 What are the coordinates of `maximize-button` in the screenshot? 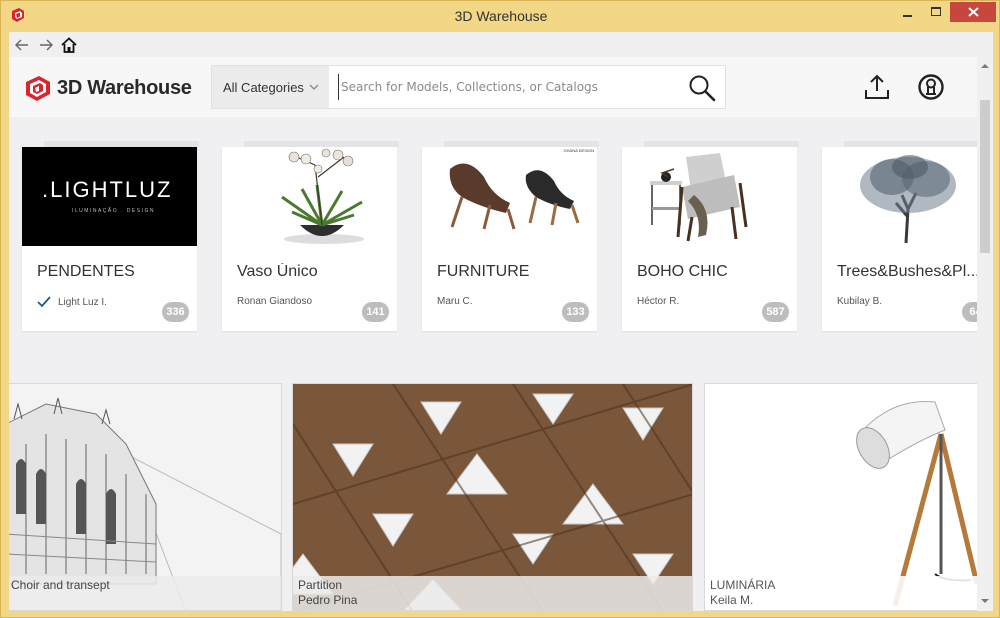 It's located at (936, 12).